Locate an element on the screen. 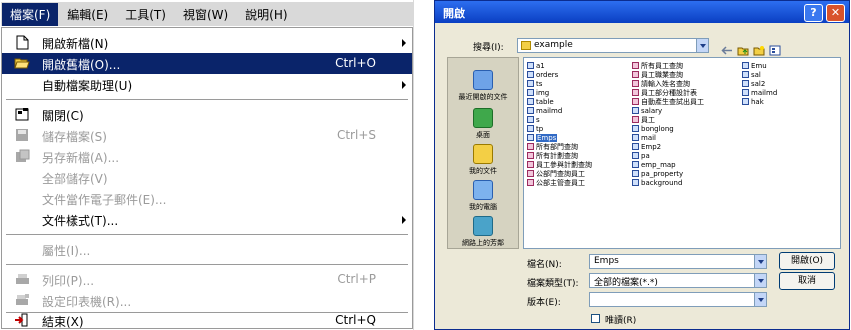 The image size is (851, 330). list-item: sal2 is located at coordinates (753, 83).